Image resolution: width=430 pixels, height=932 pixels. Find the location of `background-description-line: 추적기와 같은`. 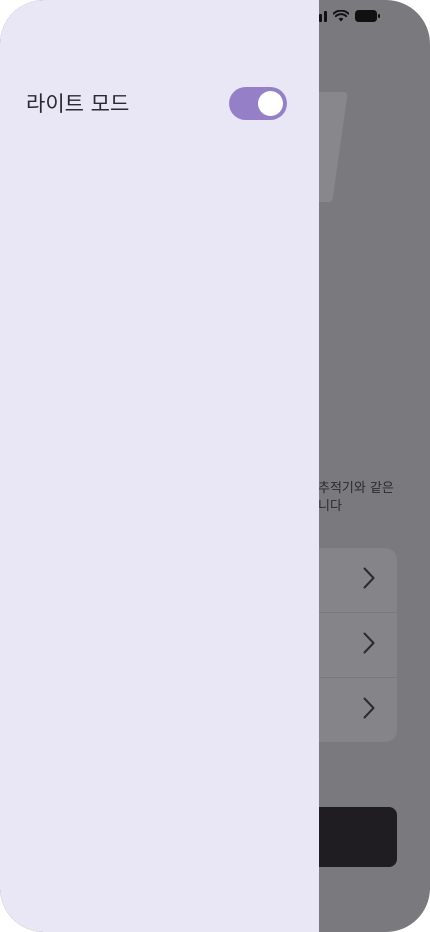

background-description-line: 추적기와 같은 is located at coordinates (356, 488).